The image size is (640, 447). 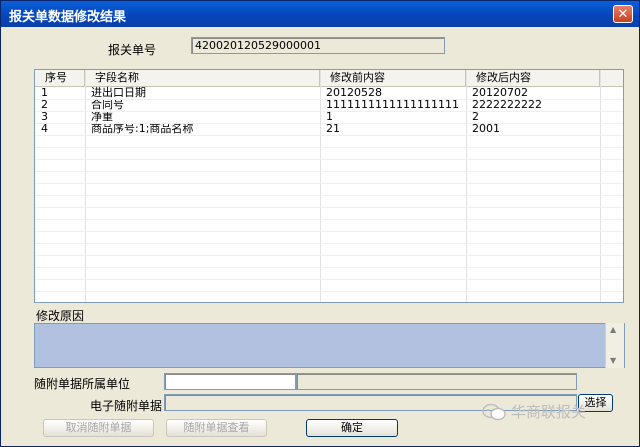 What do you see at coordinates (132, 50) in the screenshot?
I see `decl-no-label: 报关单号` at bounding box center [132, 50].